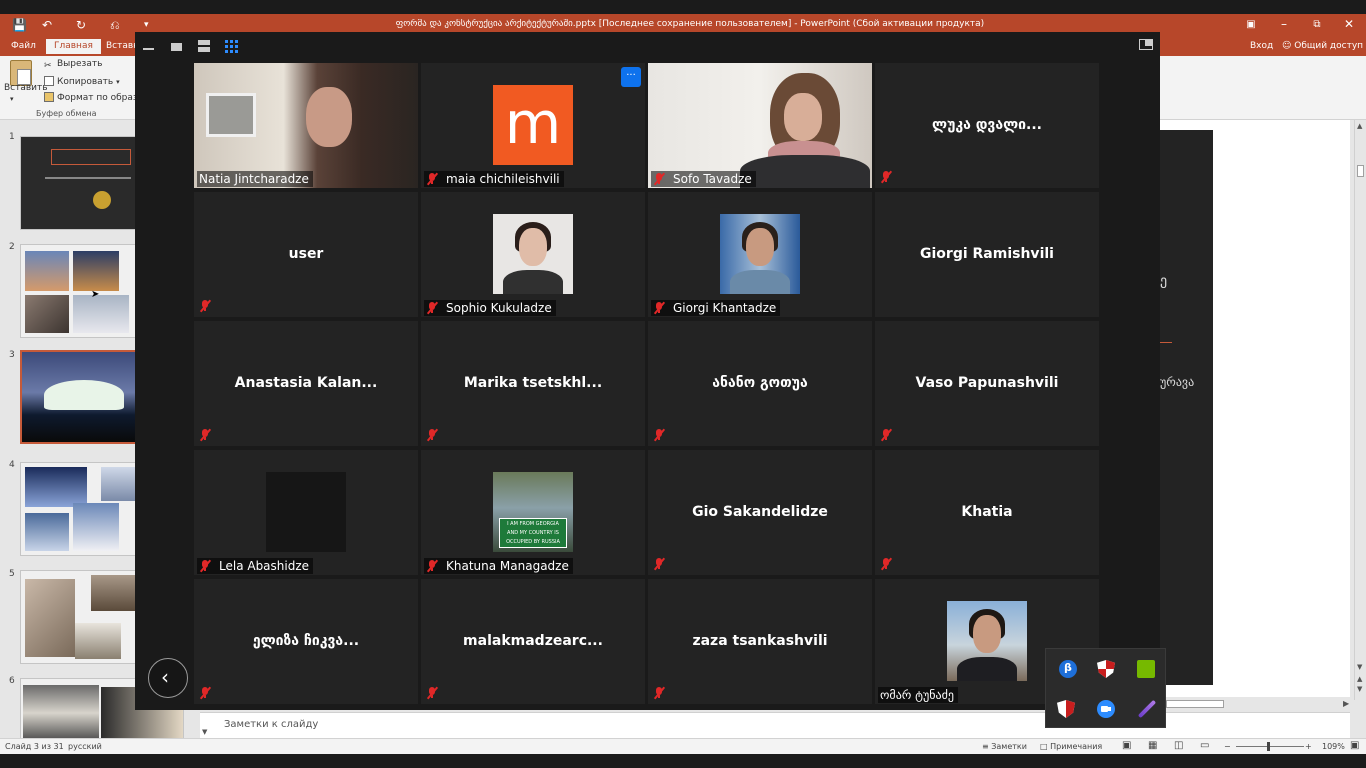  I want to click on screen-bottom-border, so click(683, 761).